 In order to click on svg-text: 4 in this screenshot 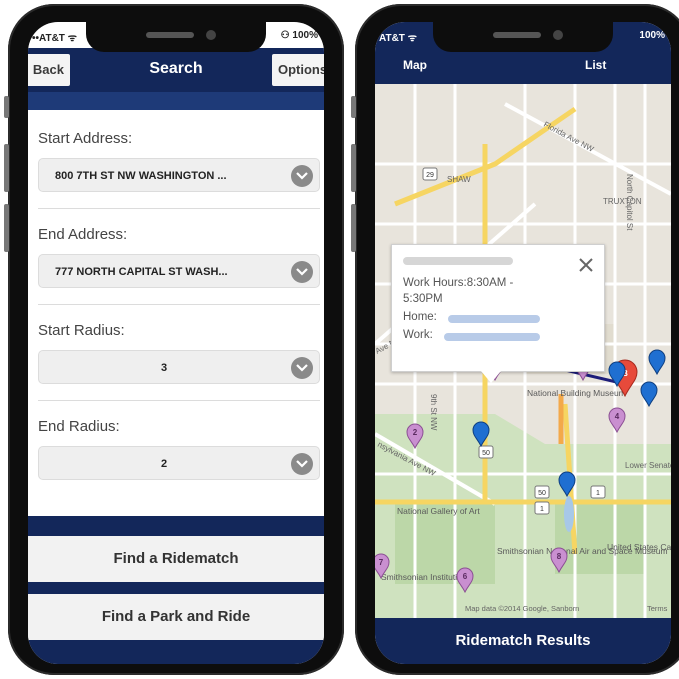, I will do `click(617, 416)`.